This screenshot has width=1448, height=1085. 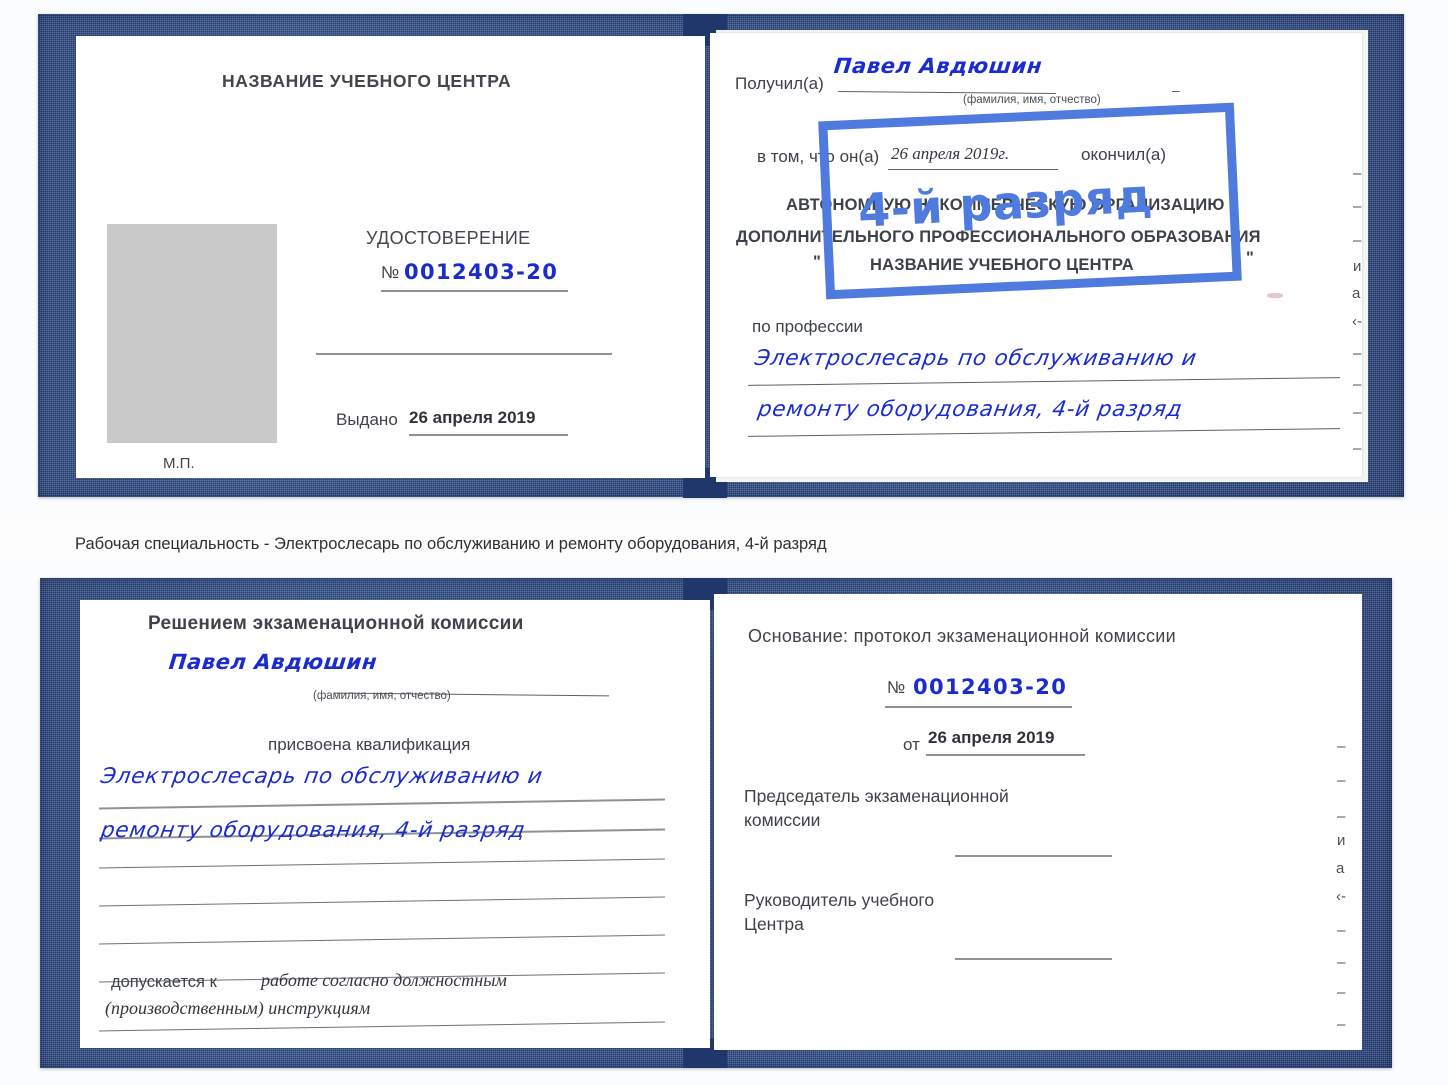 What do you see at coordinates (1357, 384) in the screenshot?
I see `edge-mark-7: –` at bounding box center [1357, 384].